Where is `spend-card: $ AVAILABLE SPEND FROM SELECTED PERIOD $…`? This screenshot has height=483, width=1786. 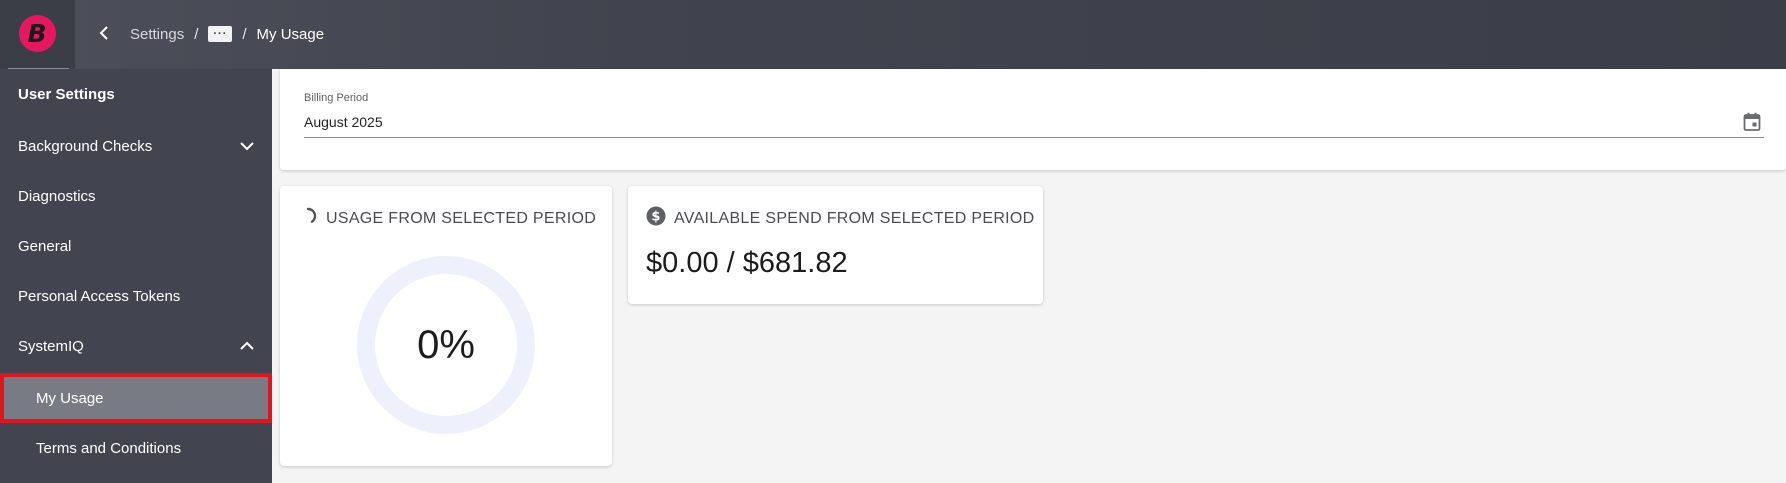
spend-card: $ AVAILABLE SPEND FROM SELECTED PERIOD $… is located at coordinates (835, 245).